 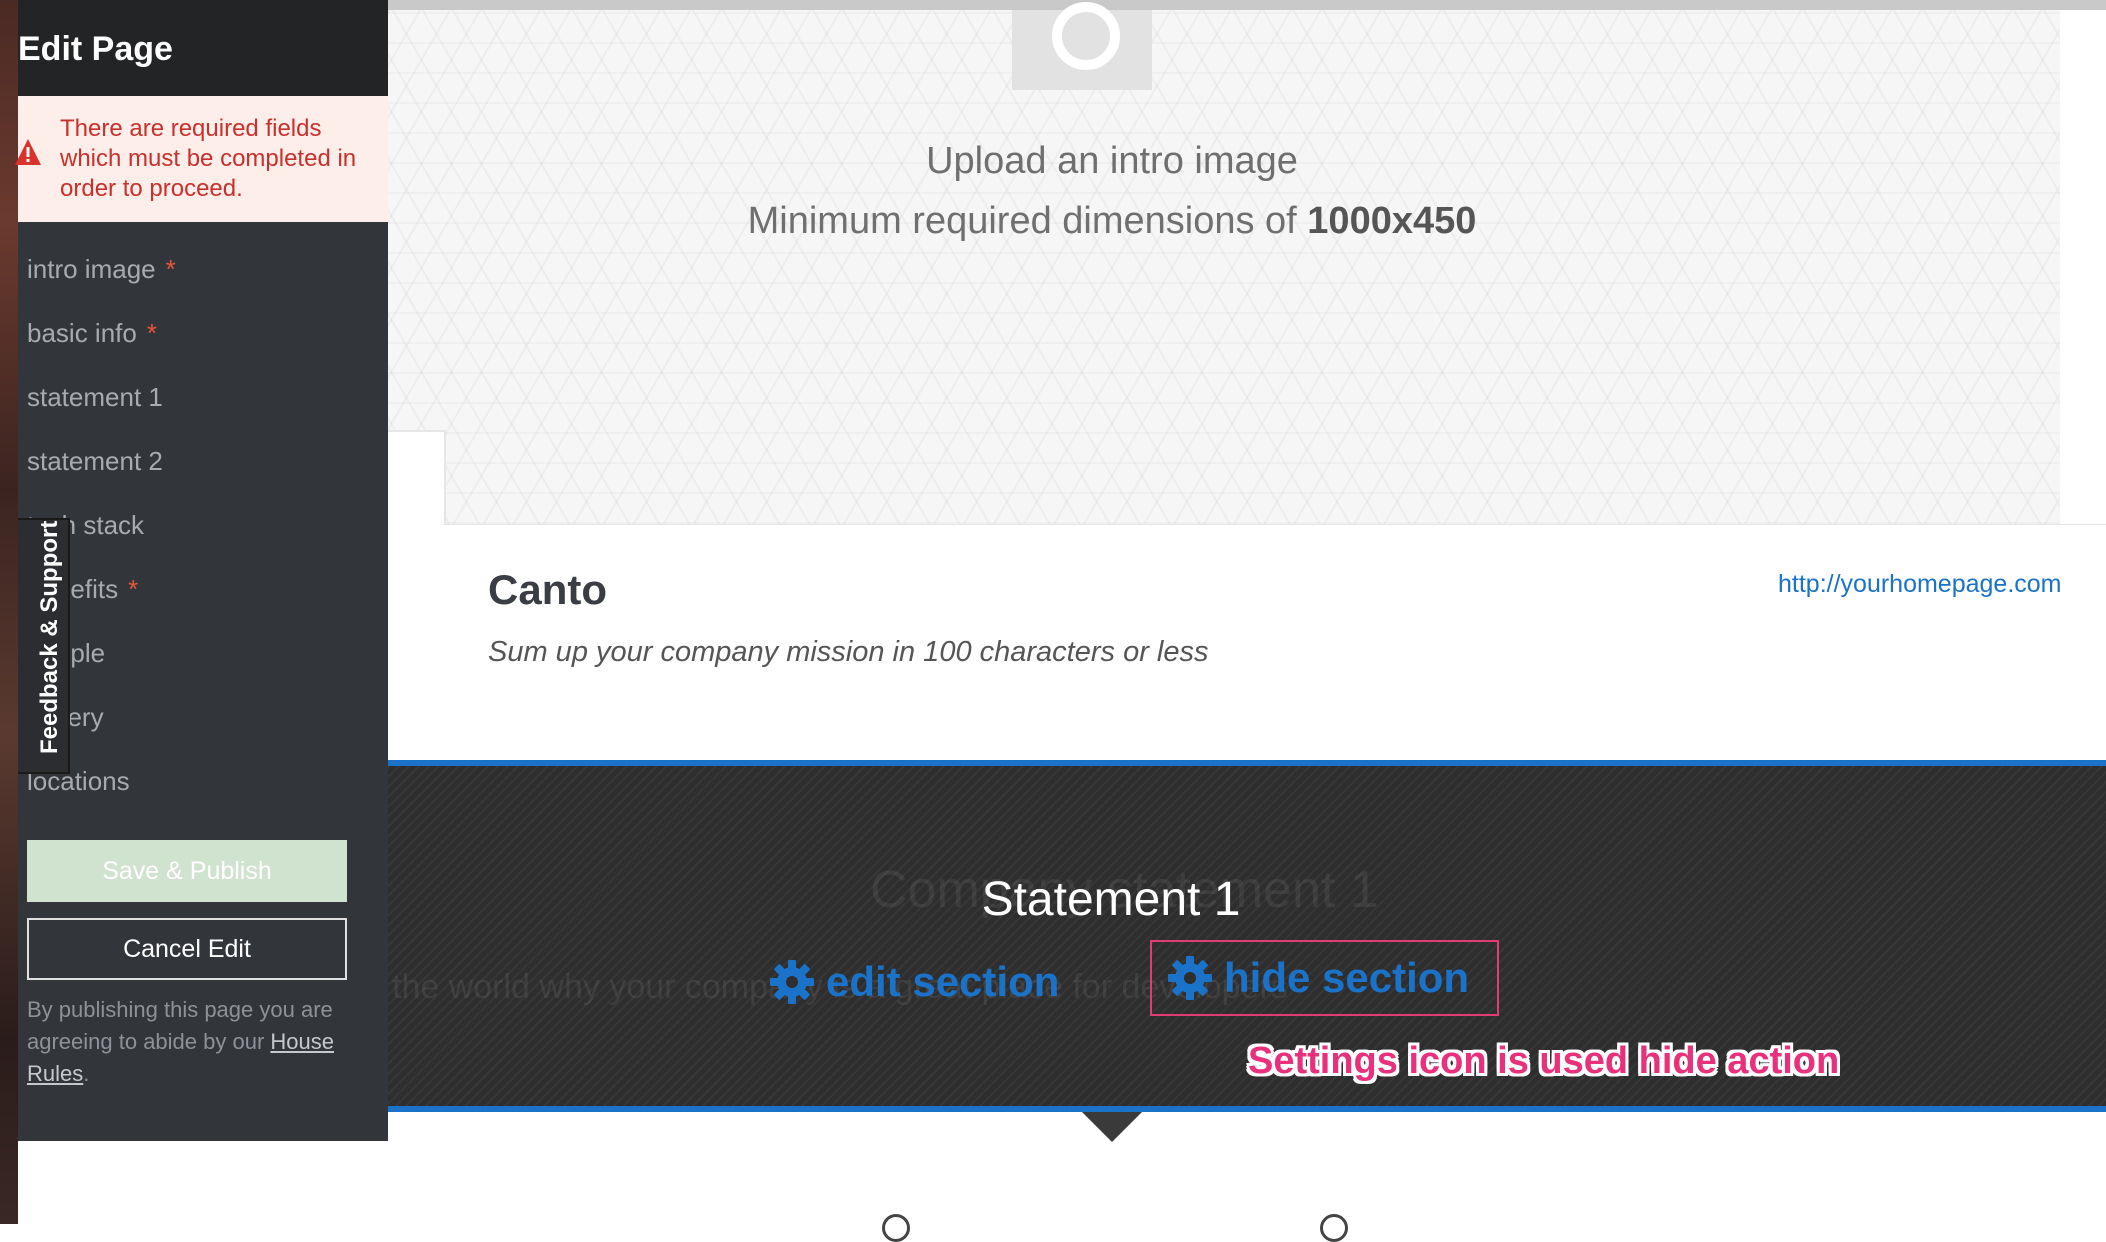 What do you see at coordinates (1347, 977) in the screenshot?
I see `hide-section-label: hide section` at bounding box center [1347, 977].